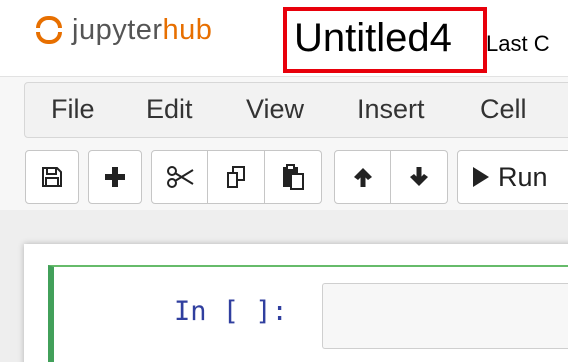 This screenshot has width=568, height=362. What do you see at coordinates (117, 29) in the screenshot?
I see `logo-text-jupyter: jupyter` at bounding box center [117, 29].